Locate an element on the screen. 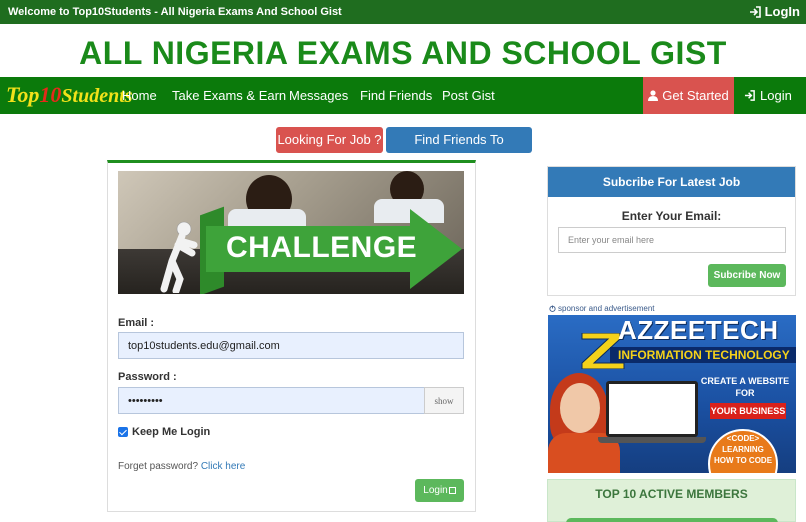  nav-login-link: Login is located at coordinates (768, 95).